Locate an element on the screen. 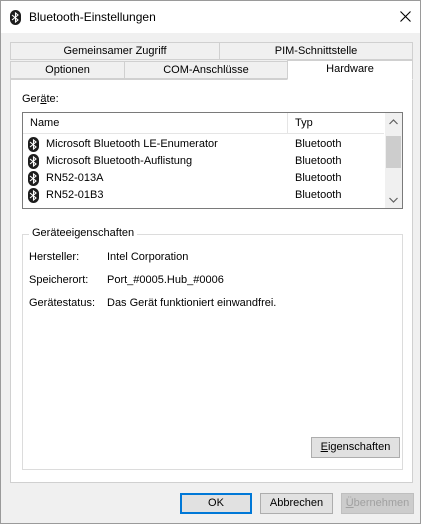  properties-button: Eigenschaften is located at coordinates (355, 447).